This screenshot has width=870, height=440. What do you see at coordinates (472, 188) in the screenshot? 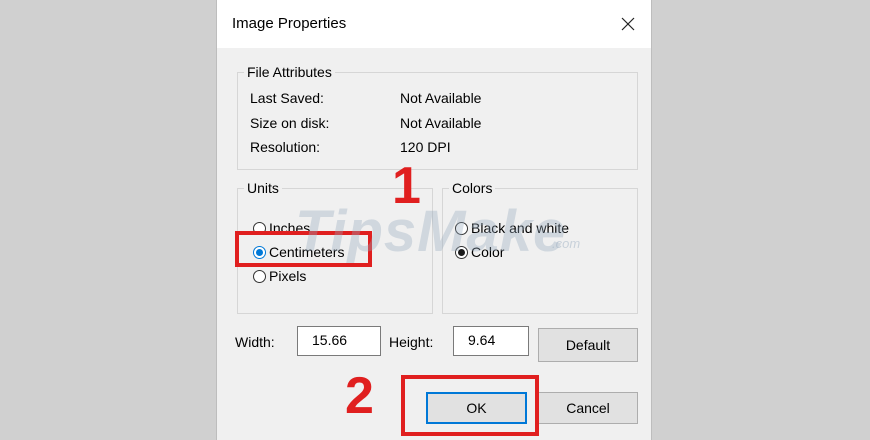
I see `colors-legend: Colors` at bounding box center [472, 188].